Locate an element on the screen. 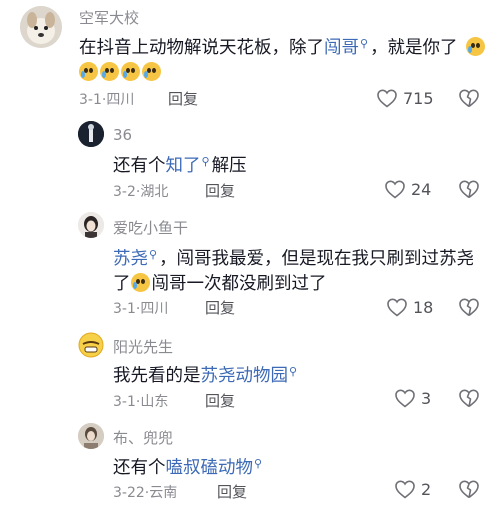  like-button: 3 is located at coordinates (412, 398).